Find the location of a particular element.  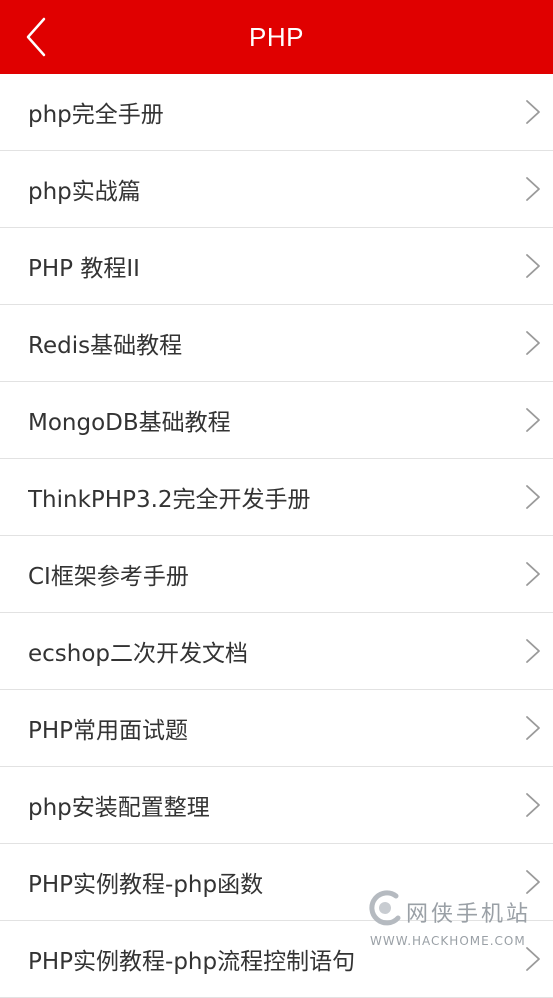

list-item: Redis基础教程 is located at coordinates (276, 343).